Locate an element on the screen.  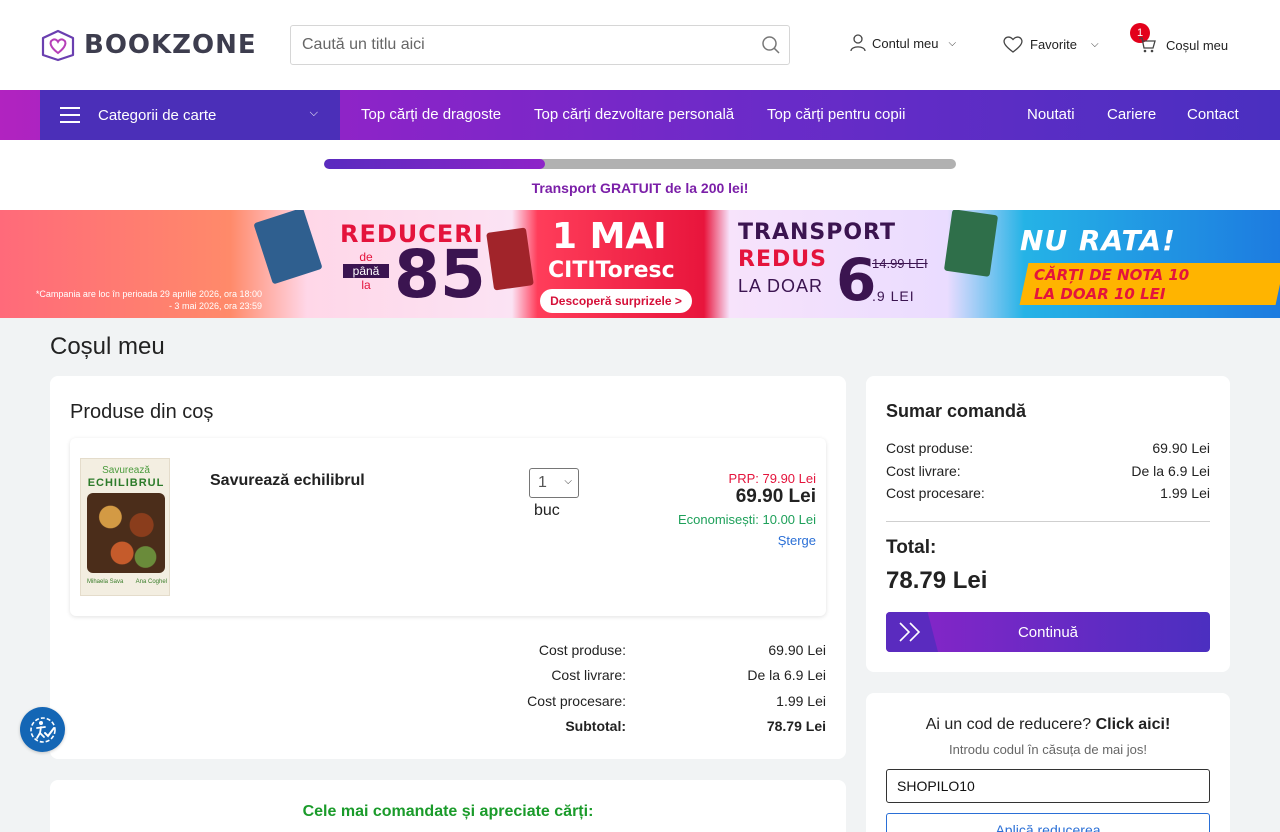
hamburger-icon is located at coordinates (70, 115).